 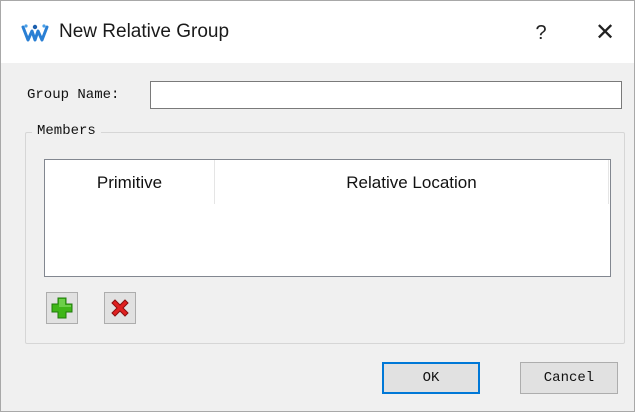 I want to click on remove-member-button, so click(x=120, y=308).